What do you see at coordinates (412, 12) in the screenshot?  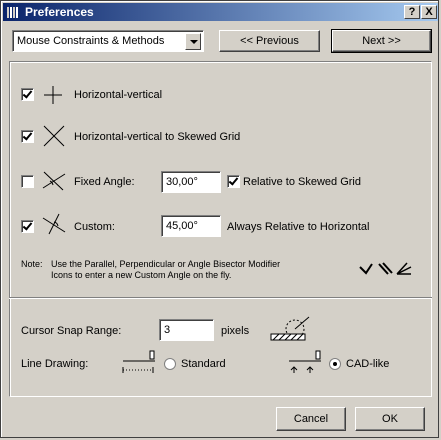 I see `help-button: ?` at bounding box center [412, 12].